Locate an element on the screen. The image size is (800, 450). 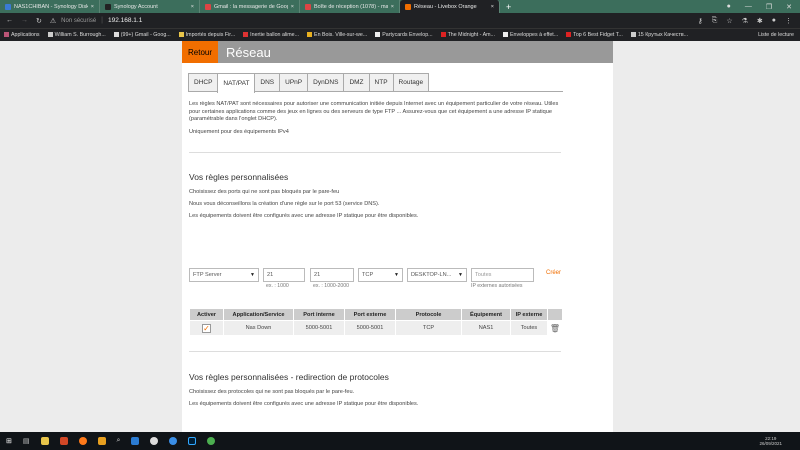
new-tab-button: + is located at coordinates (508, 6).